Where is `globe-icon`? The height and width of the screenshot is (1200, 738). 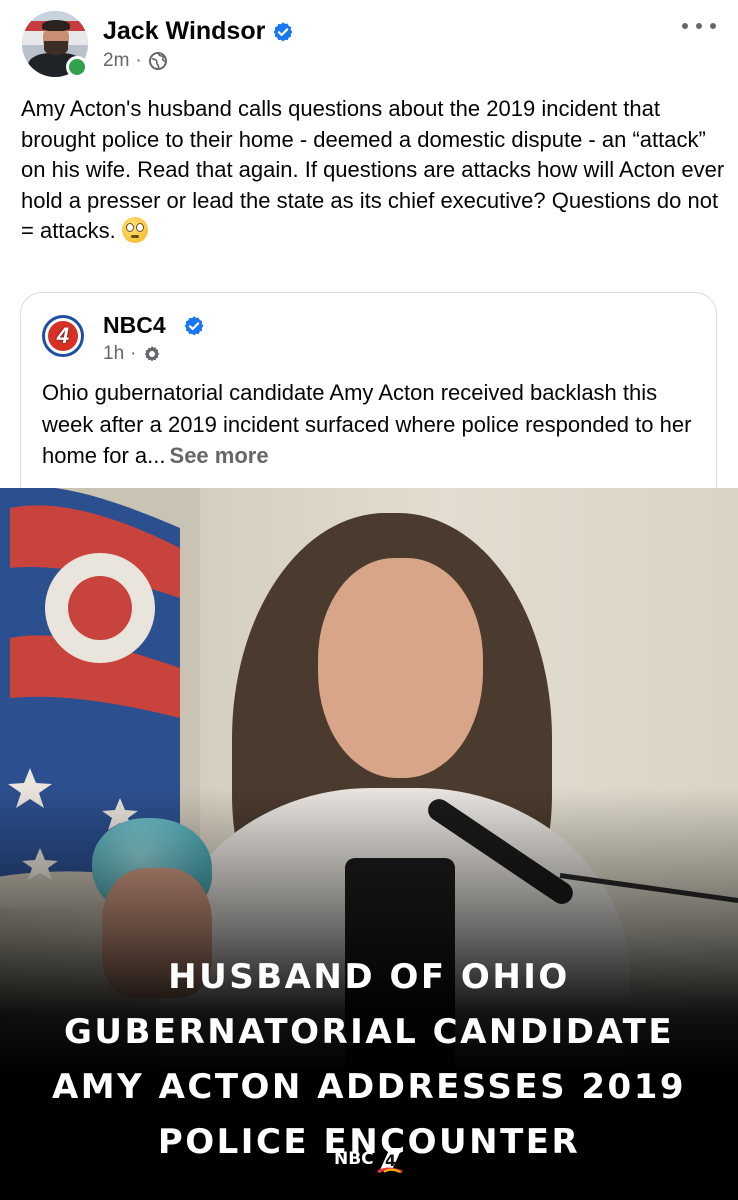 globe-icon is located at coordinates (157, 61).